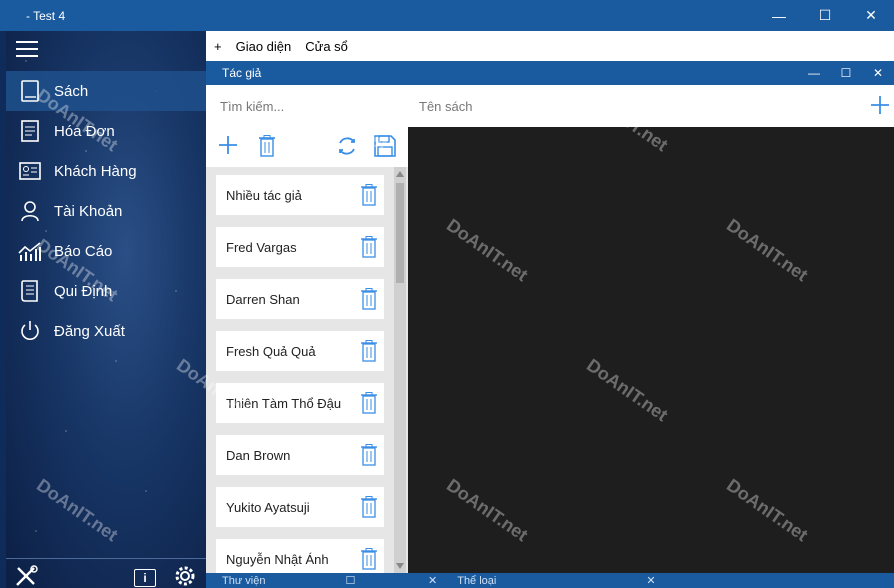 The image size is (894, 588). What do you see at coordinates (447, 15) in the screenshot?
I see `window-titlebar: - Test 4 — ☐ ✕` at bounding box center [447, 15].